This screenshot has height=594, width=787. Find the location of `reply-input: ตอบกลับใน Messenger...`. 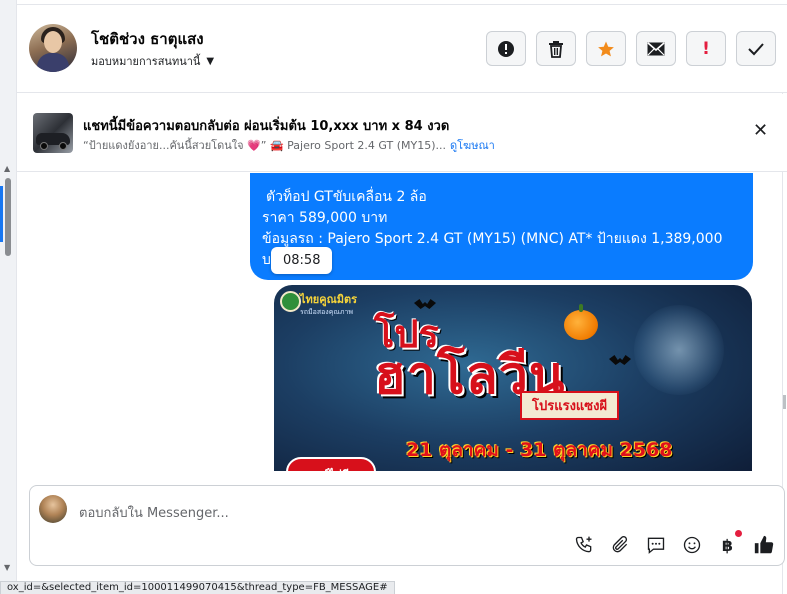

reply-input: ตอบกลับใน Messenger... is located at coordinates (154, 512).